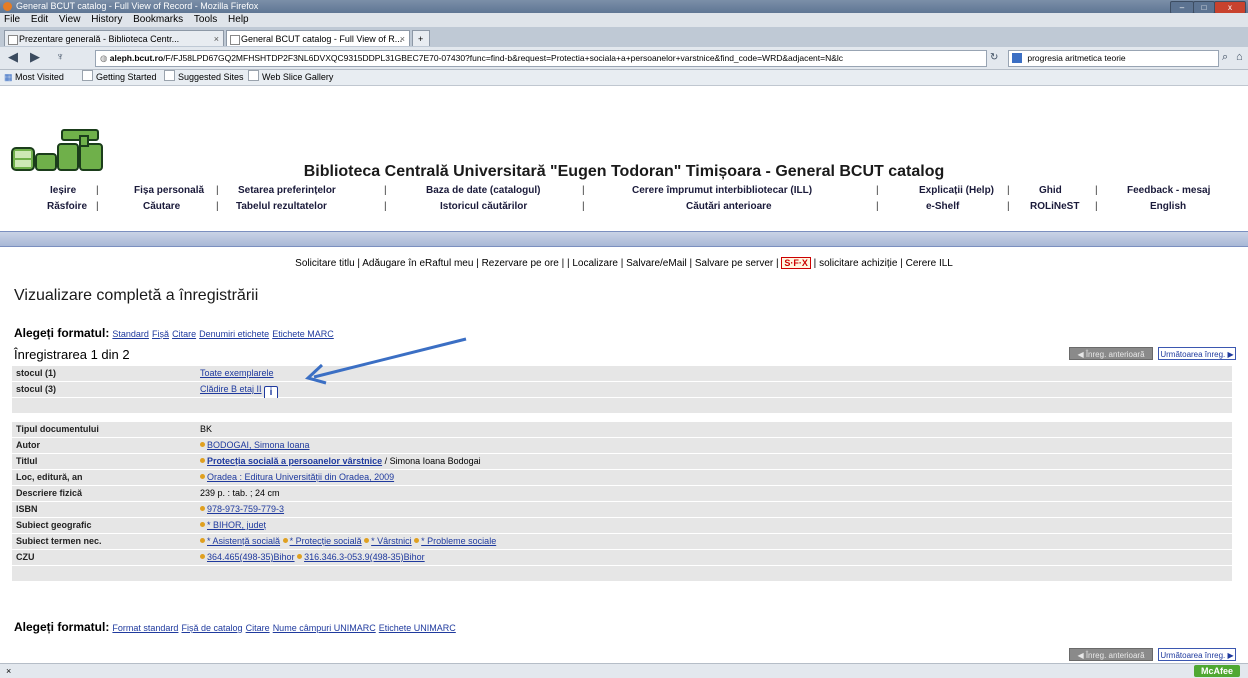 The width and height of the screenshot is (1248, 678). Describe the element at coordinates (595, 263) in the screenshot. I see `action-localizare: Localizare` at that location.